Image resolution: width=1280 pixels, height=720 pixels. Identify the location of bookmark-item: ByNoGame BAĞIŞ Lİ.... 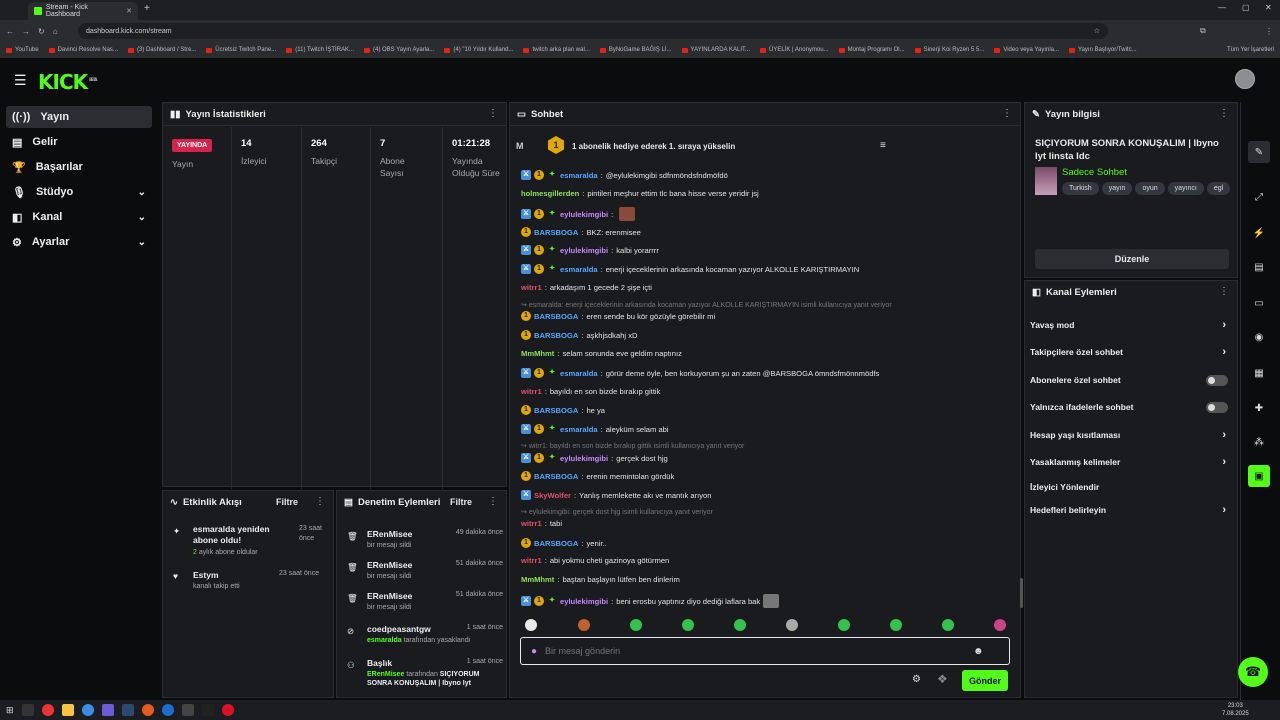
(635, 50).